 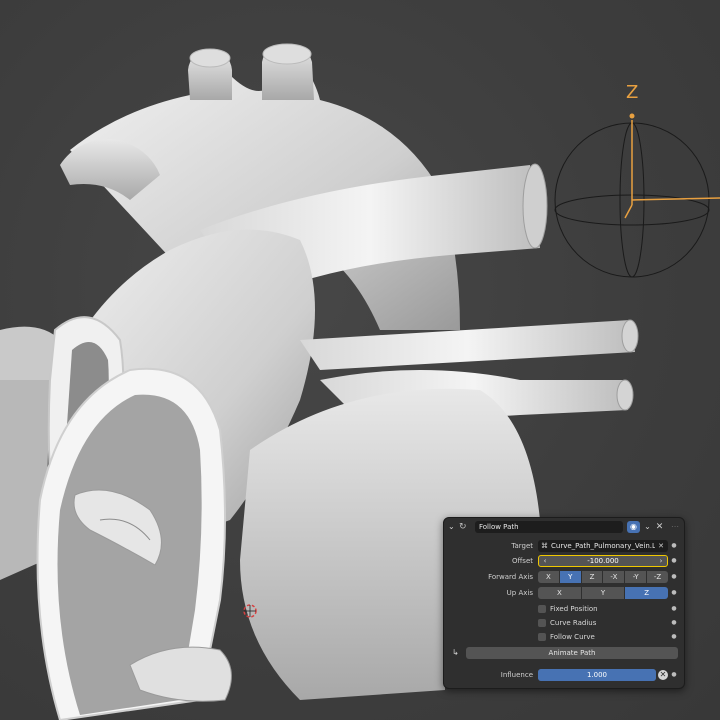 I want to click on offset-value: -100.000, so click(x=603, y=561).